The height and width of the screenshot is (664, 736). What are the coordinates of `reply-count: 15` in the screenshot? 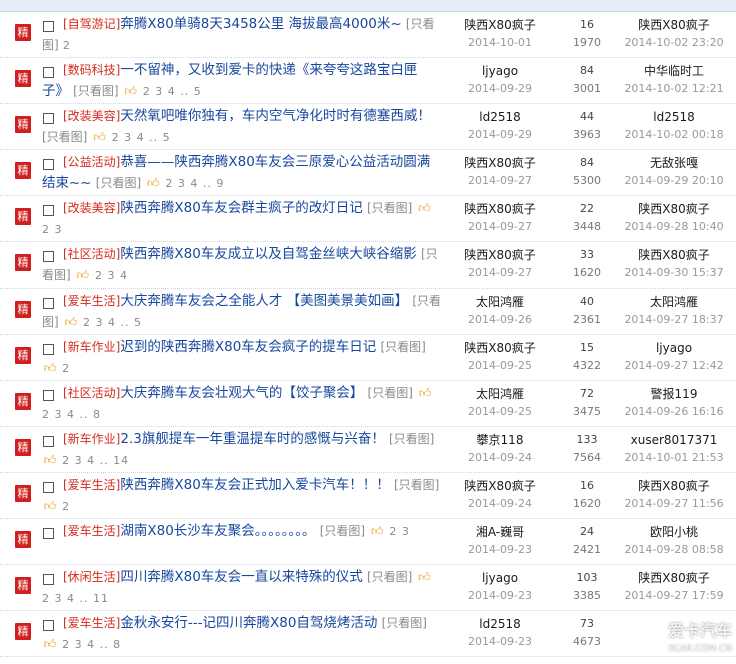 It's located at (587, 347).